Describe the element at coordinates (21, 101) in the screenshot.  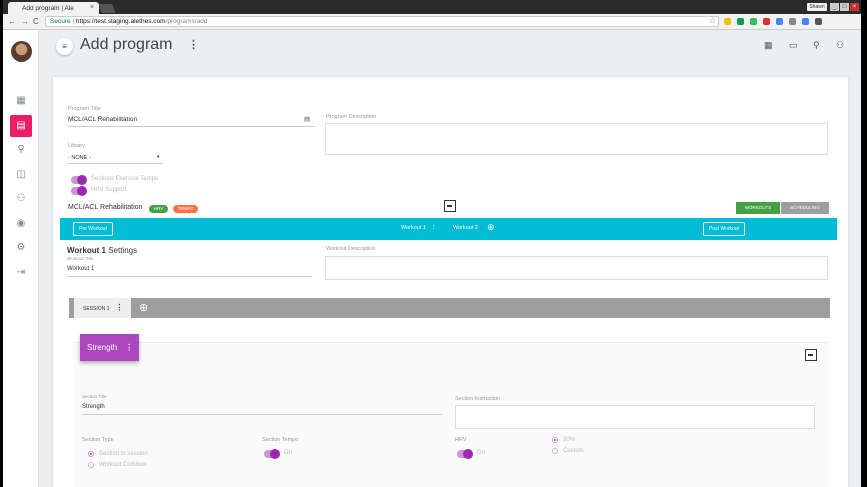
I see `dashboard-icon: ▦` at that location.